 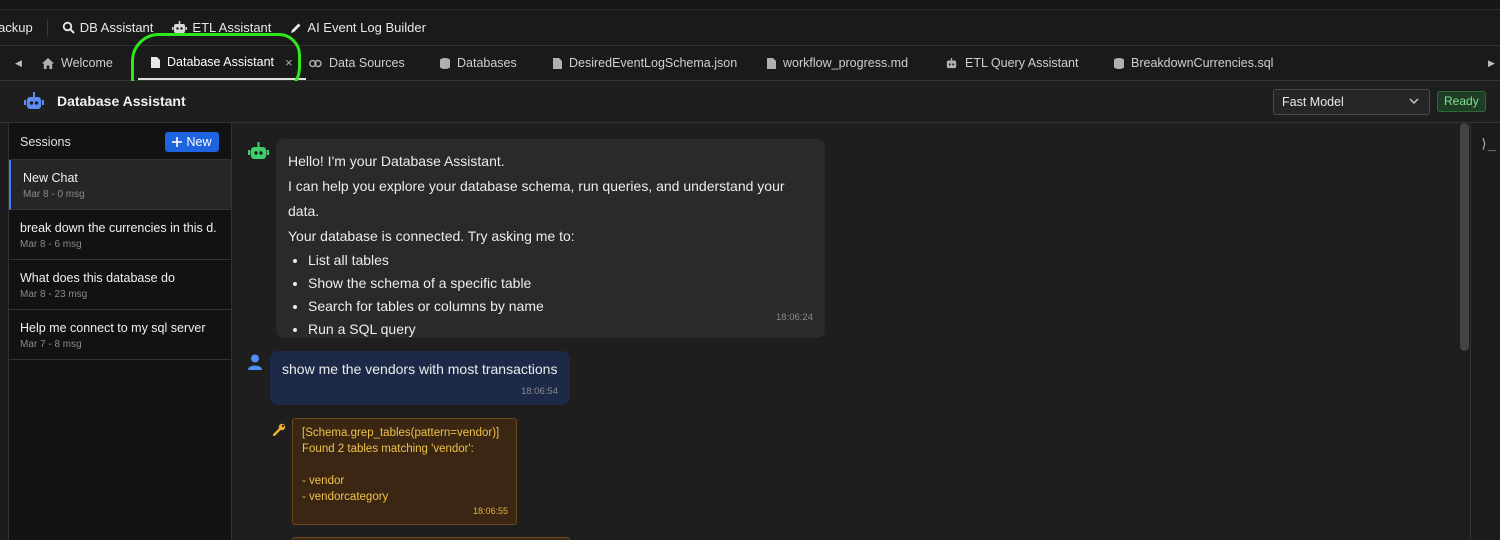 I want to click on chevron-down-icon, so click(x=1414, y=101).